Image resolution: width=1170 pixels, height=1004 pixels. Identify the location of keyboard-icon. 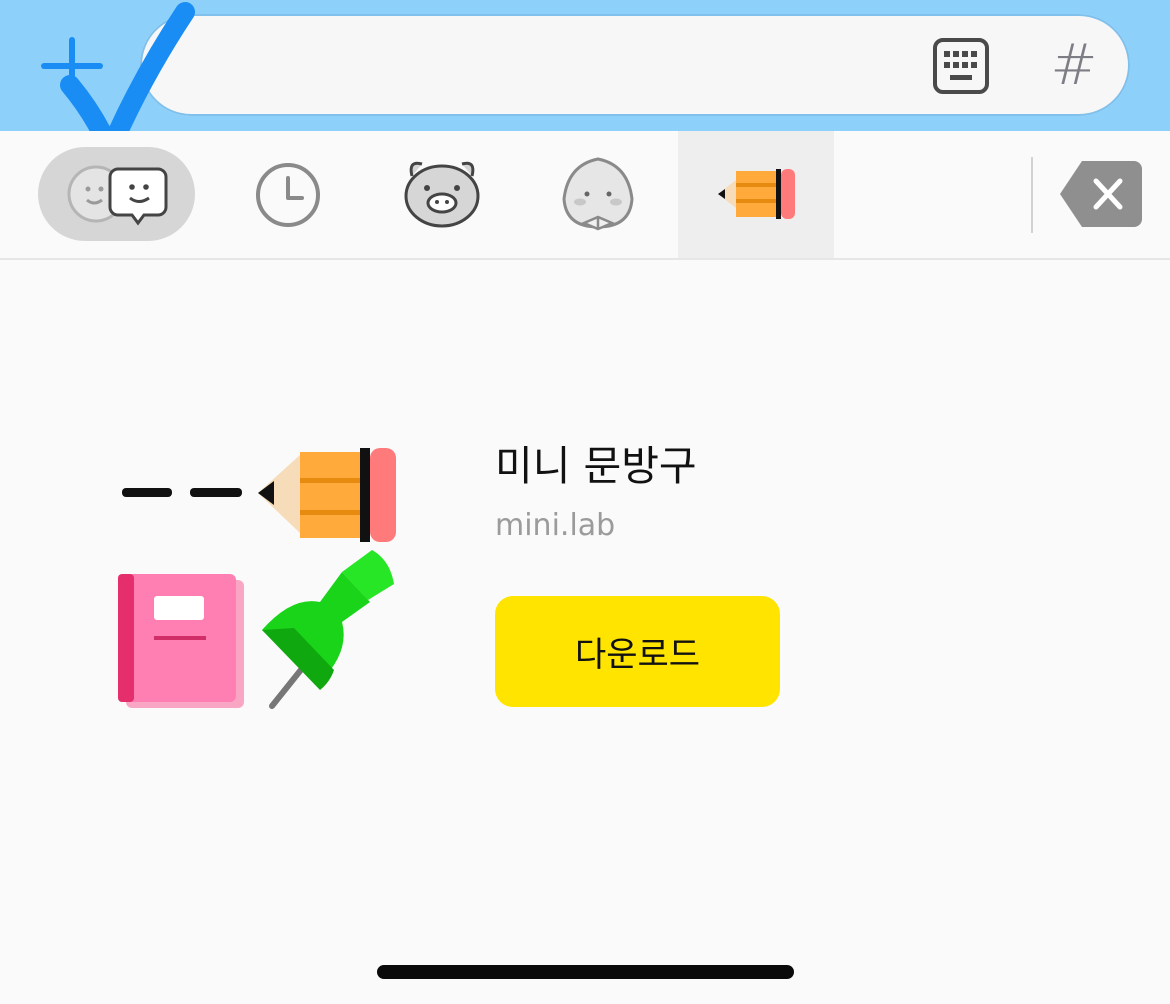
(961, 66).